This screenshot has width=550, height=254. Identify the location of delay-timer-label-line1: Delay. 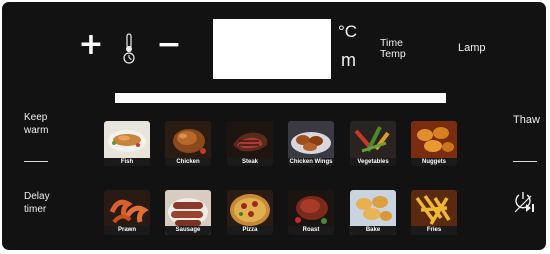
(37, 196).